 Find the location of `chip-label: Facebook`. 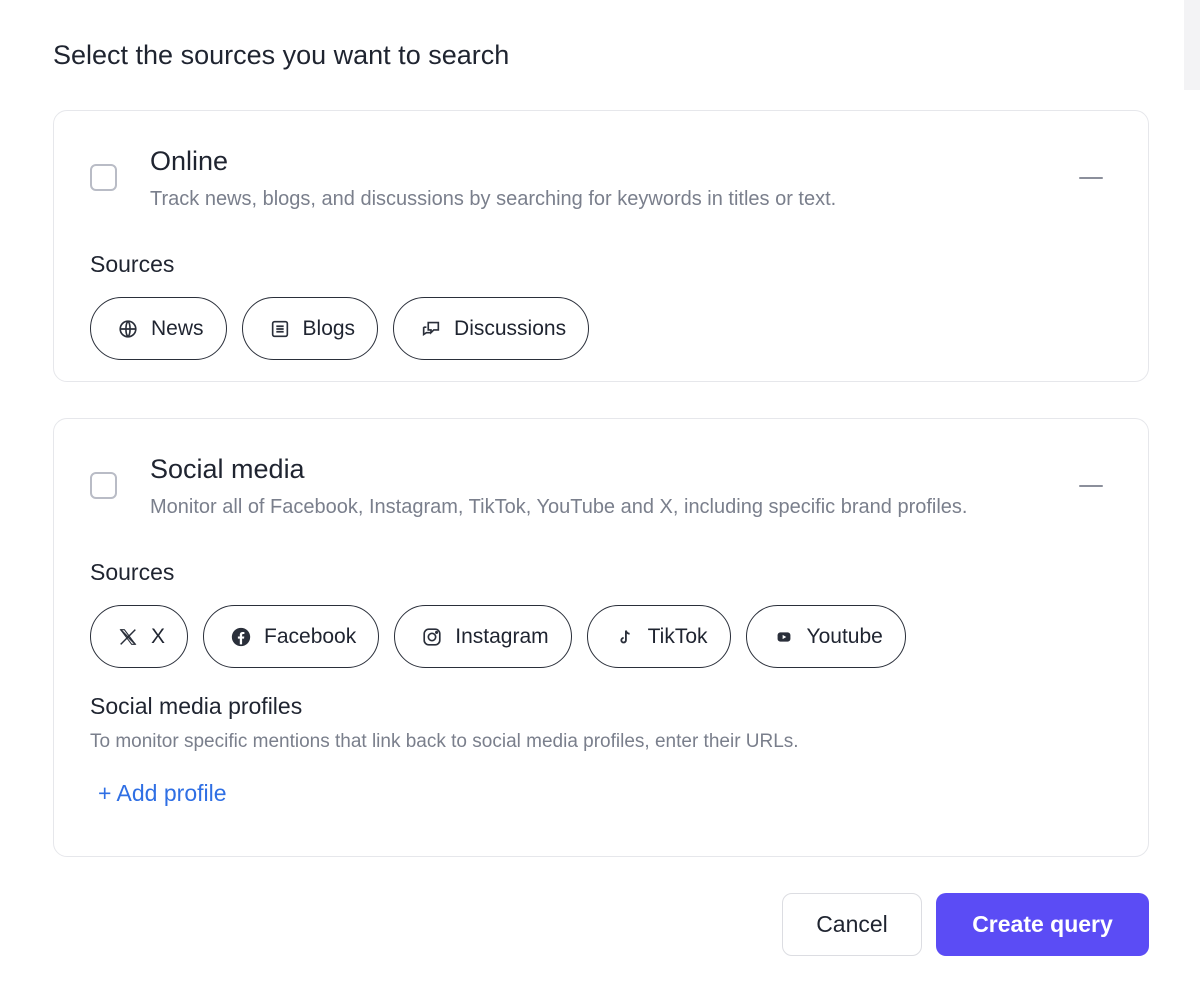

chip-label: Facebook is located at coordinates (310, 636).